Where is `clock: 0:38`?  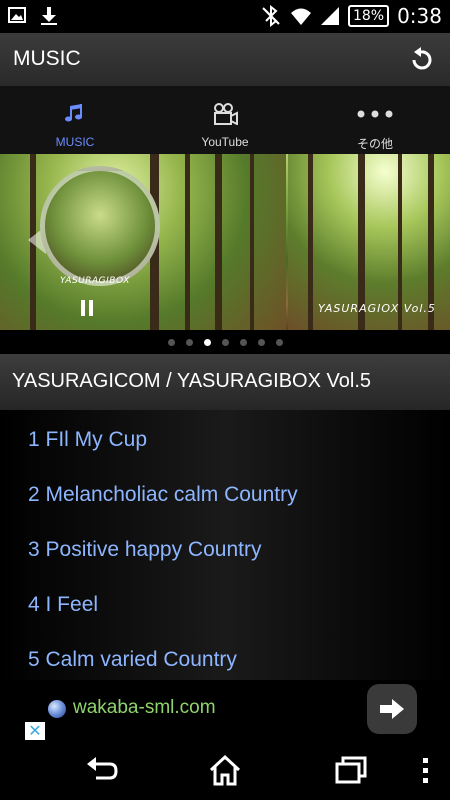 clock: 0:38 is located at coordinates (419, 16).